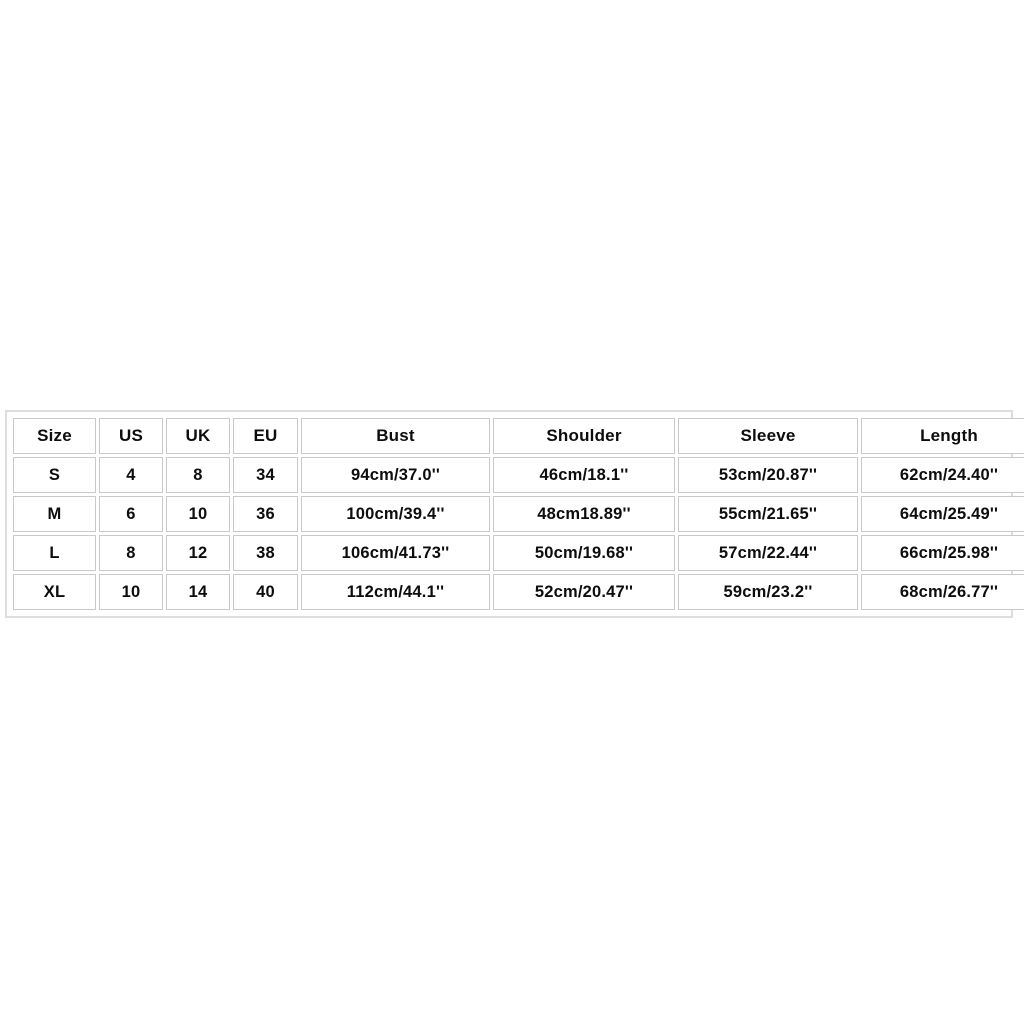 The height and width of the screenshot is (1024, 1024). I want to click on column-header-bust: Bust, so click(395, 436).